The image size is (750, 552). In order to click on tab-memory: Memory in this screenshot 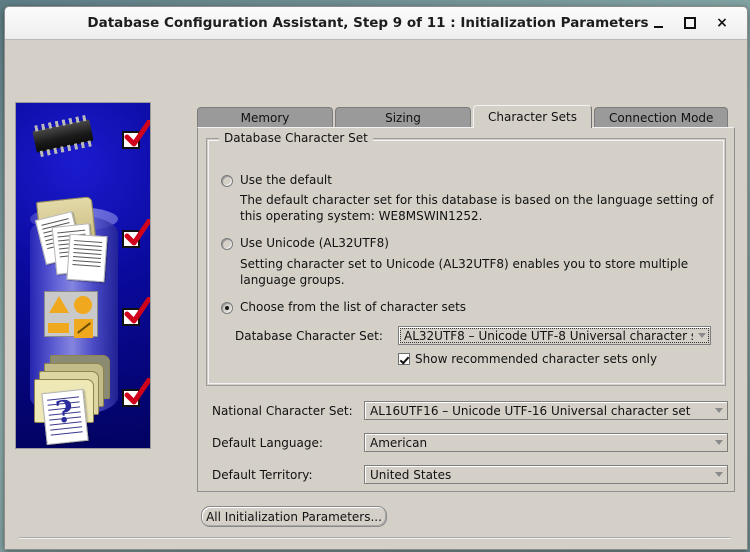, I will do `click(265, 117)`.